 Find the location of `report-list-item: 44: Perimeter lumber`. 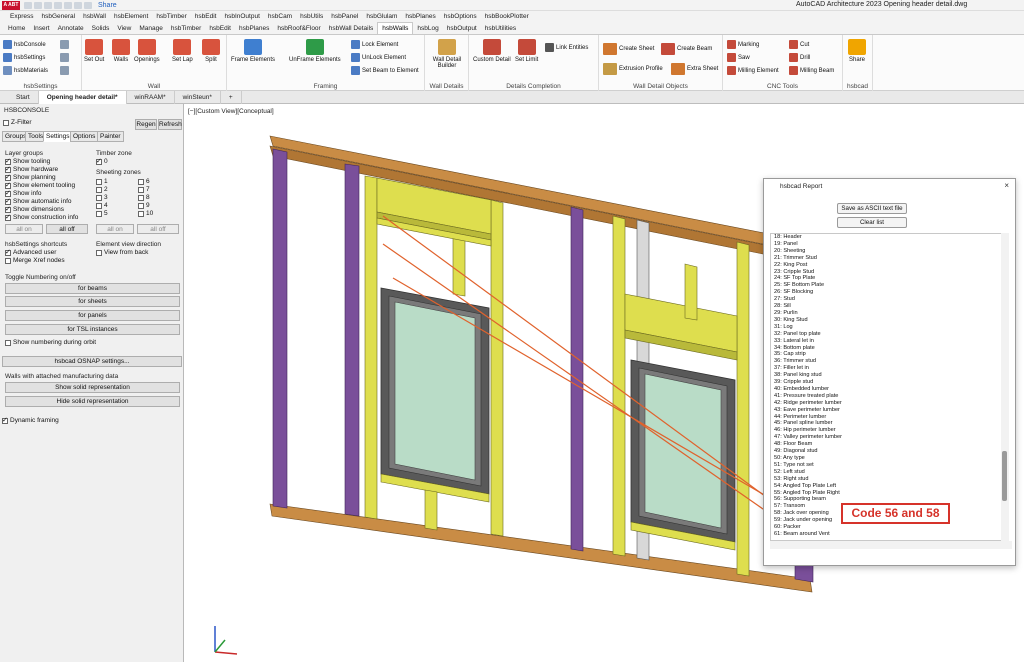

report-list-item: 44: Perimeter lumber is located at coordinates (887, 417).